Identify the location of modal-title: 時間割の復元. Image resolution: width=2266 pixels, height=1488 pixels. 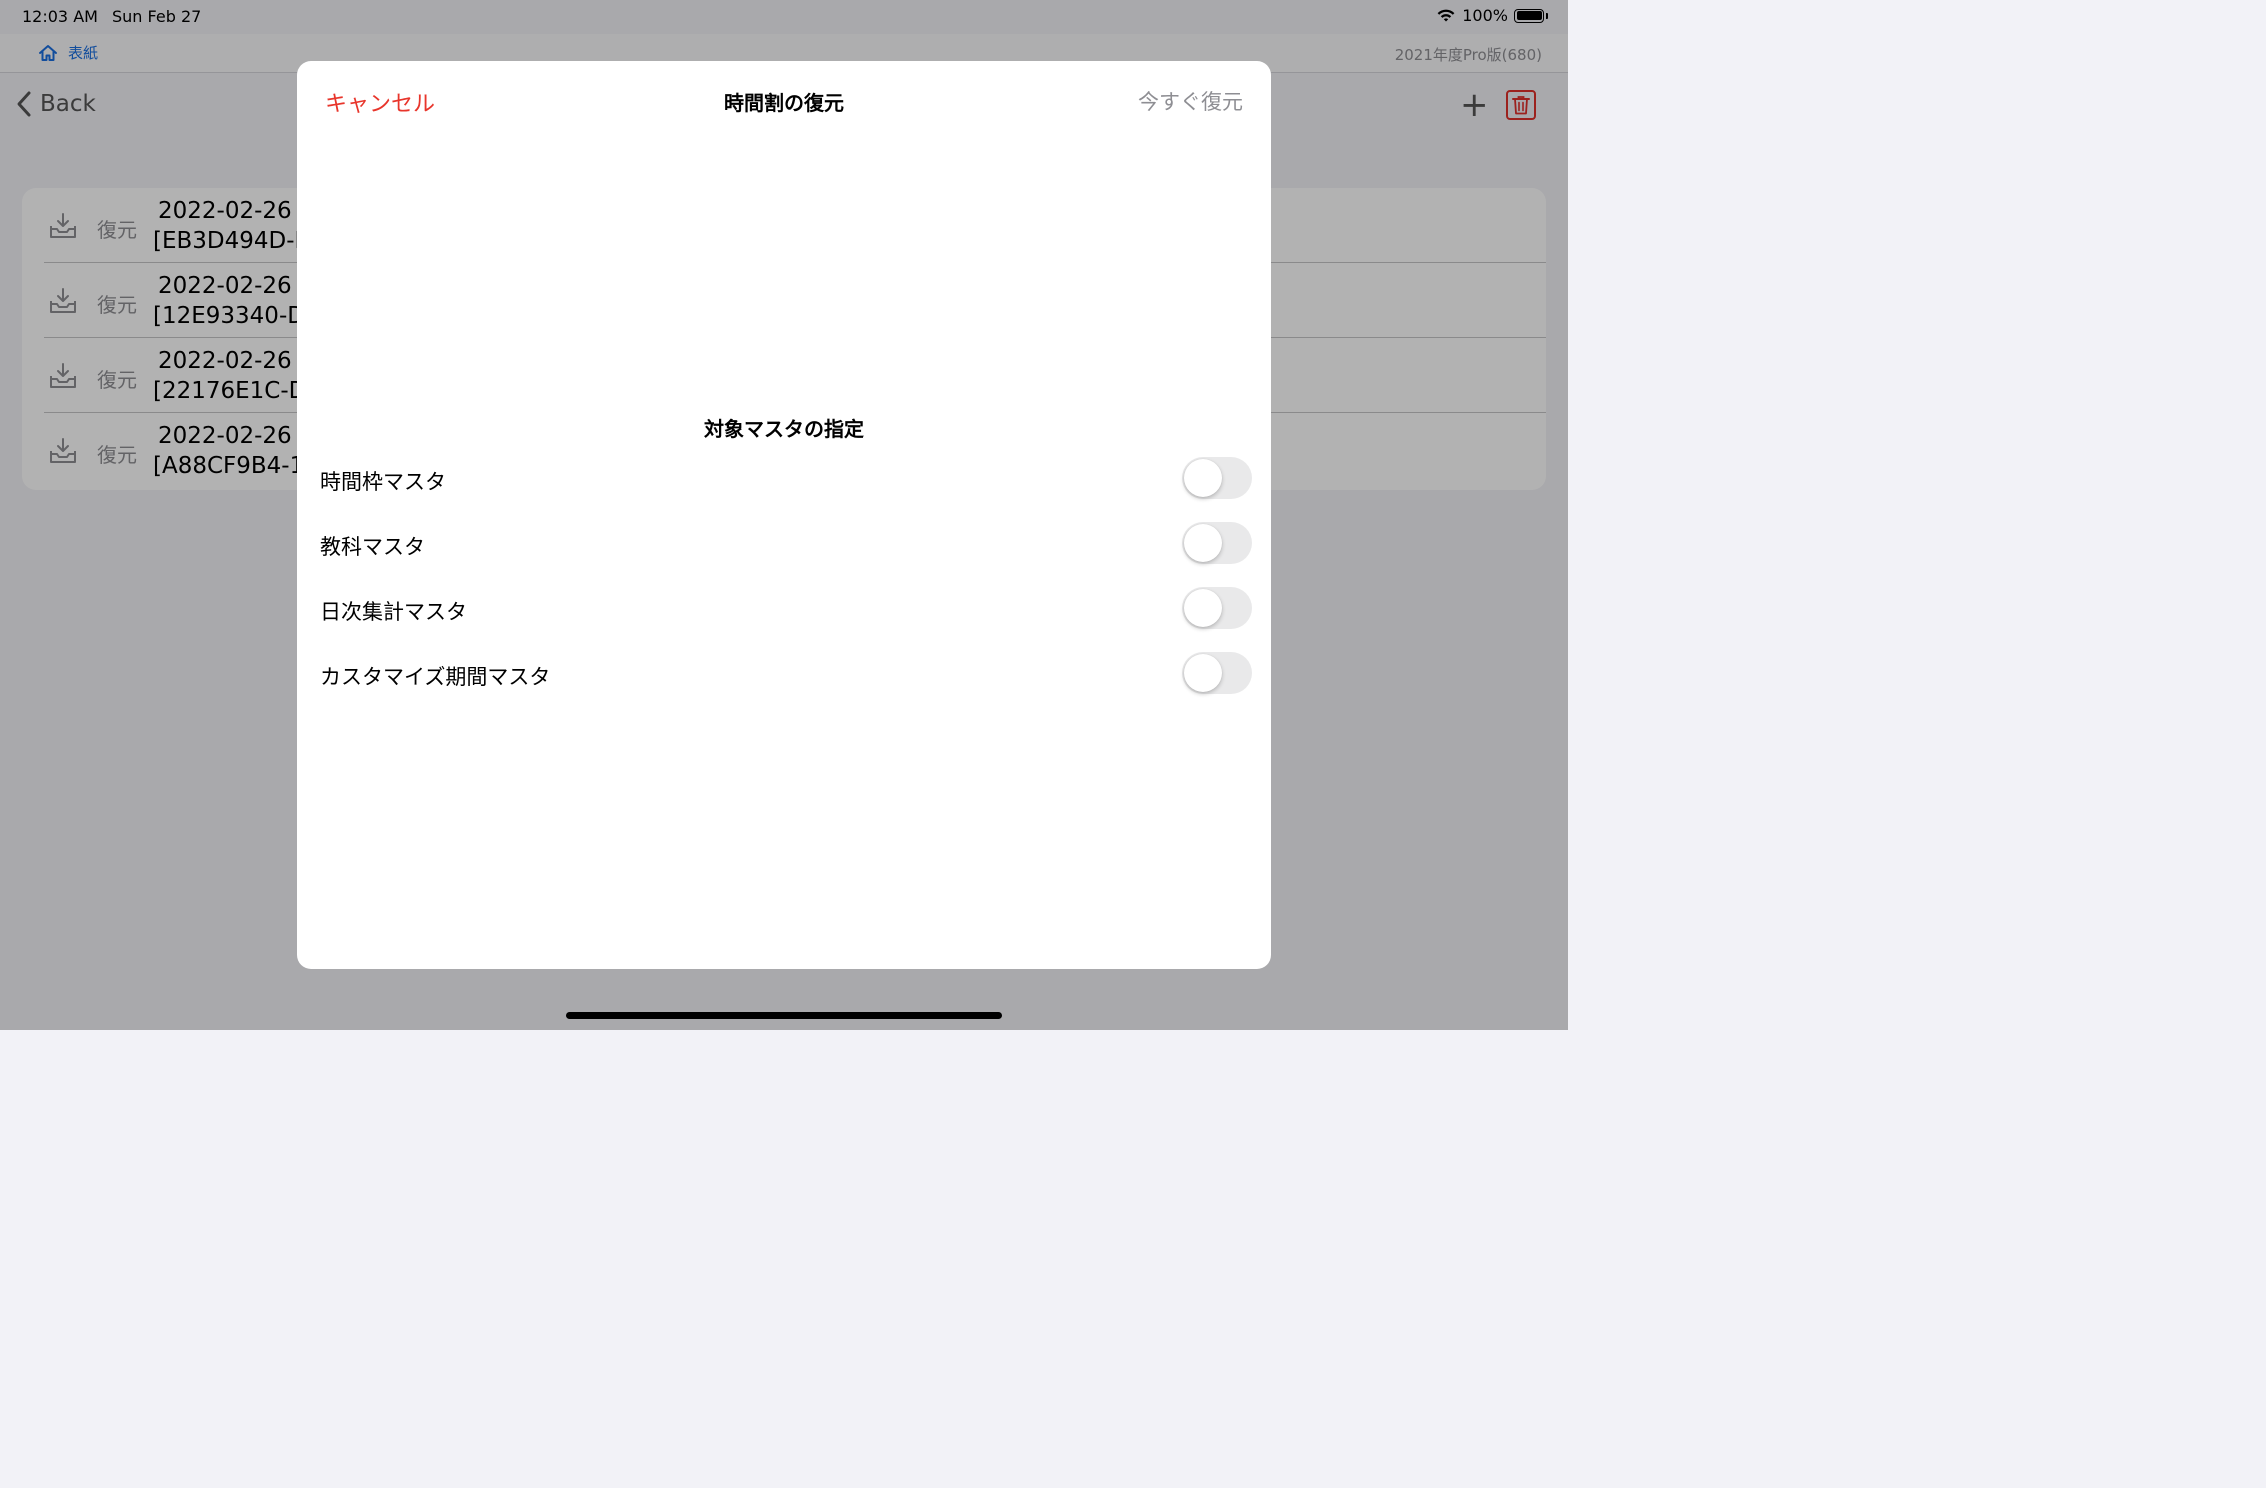
(784, 103).